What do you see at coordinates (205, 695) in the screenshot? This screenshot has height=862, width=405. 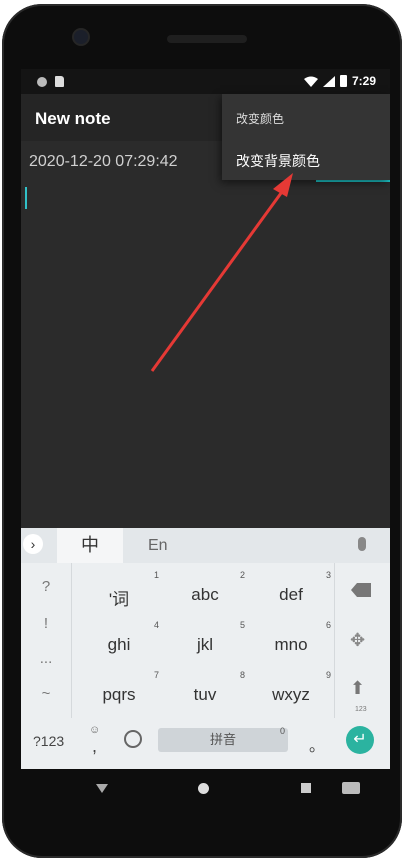 I see `key-8: tuv` at bounding box center [205, 695].